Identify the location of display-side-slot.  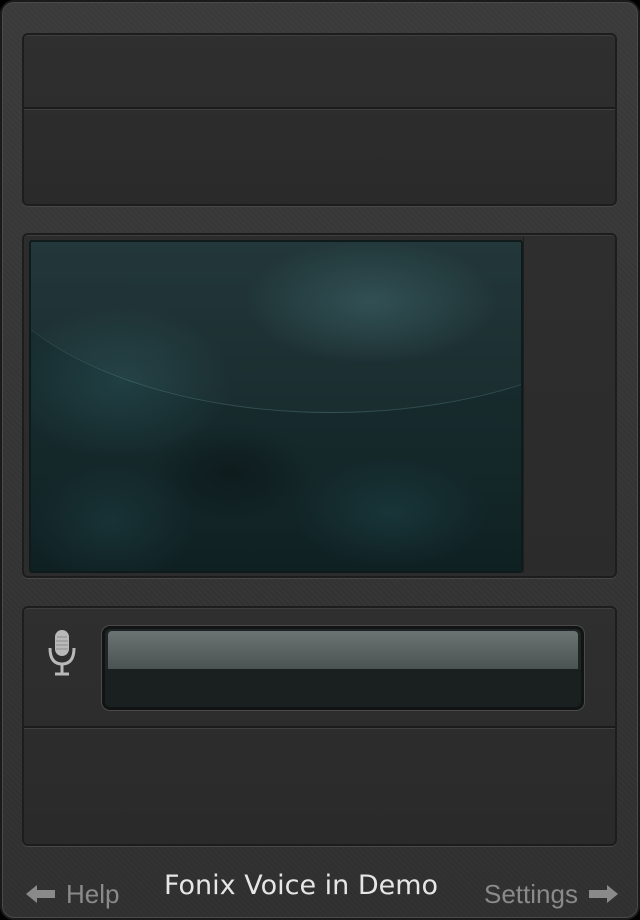
(568, 405).